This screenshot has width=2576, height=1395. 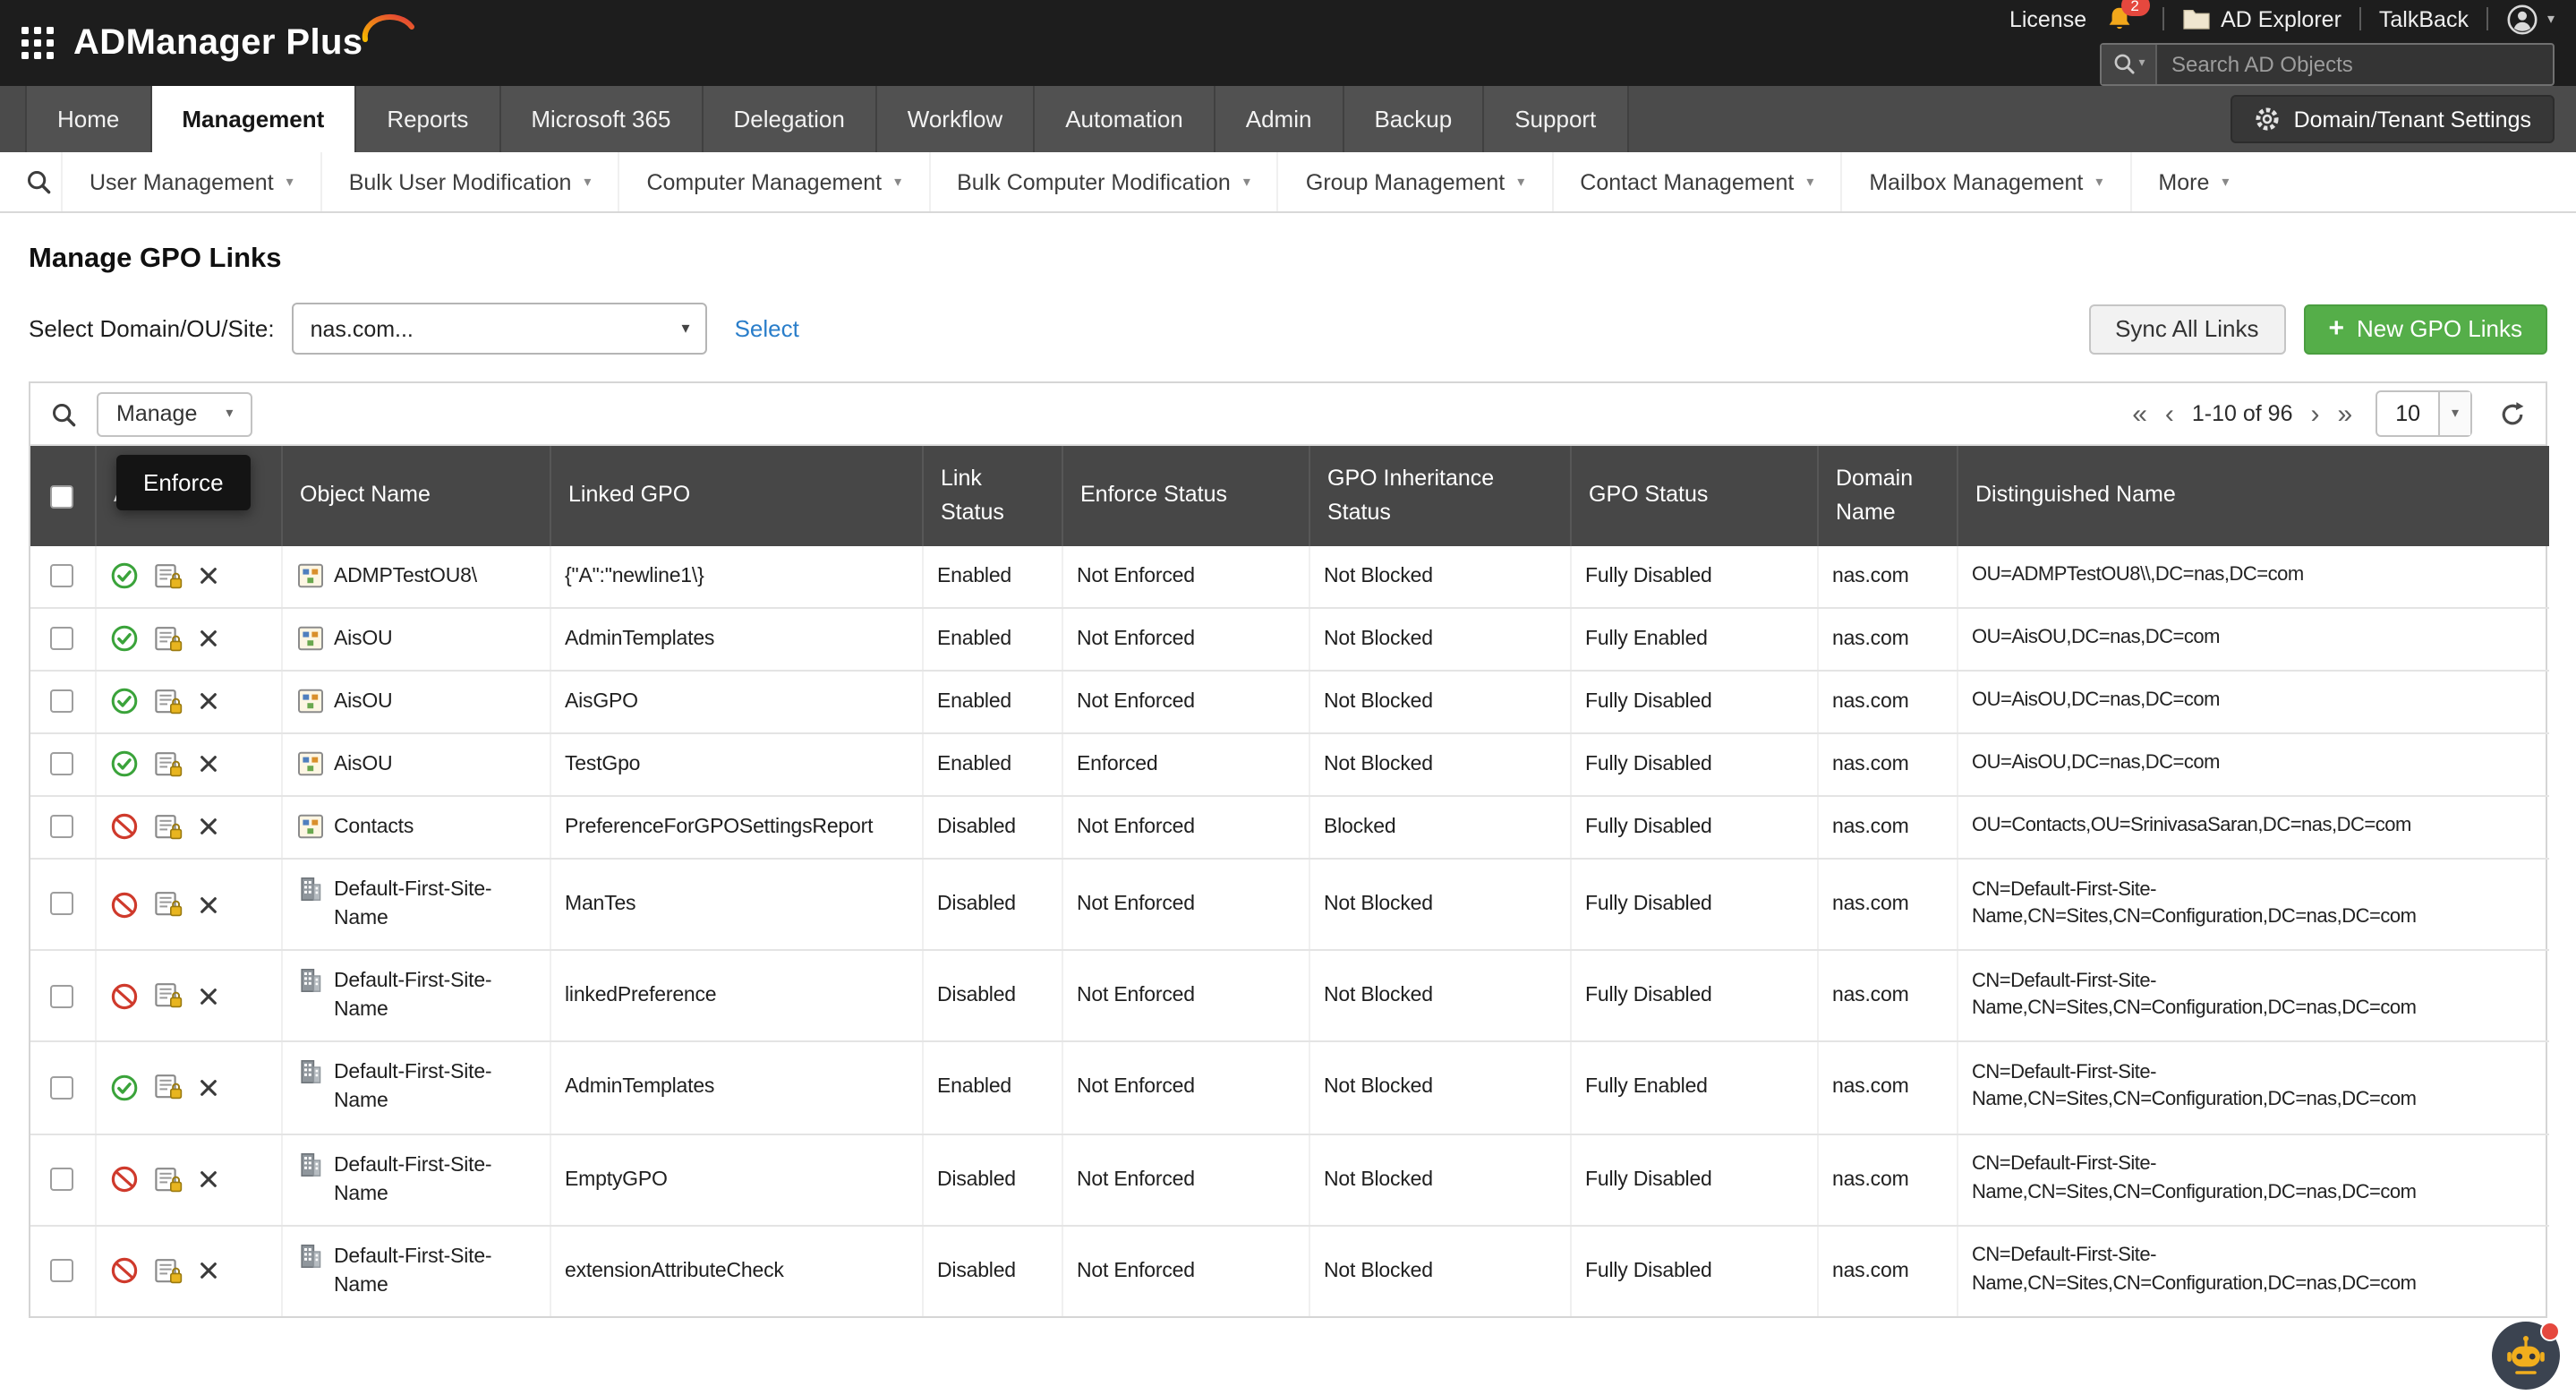 What do you see at coordinates (767, 328) in the screenshot?
I see `select-link: Select` at bounding box center [767, 328].